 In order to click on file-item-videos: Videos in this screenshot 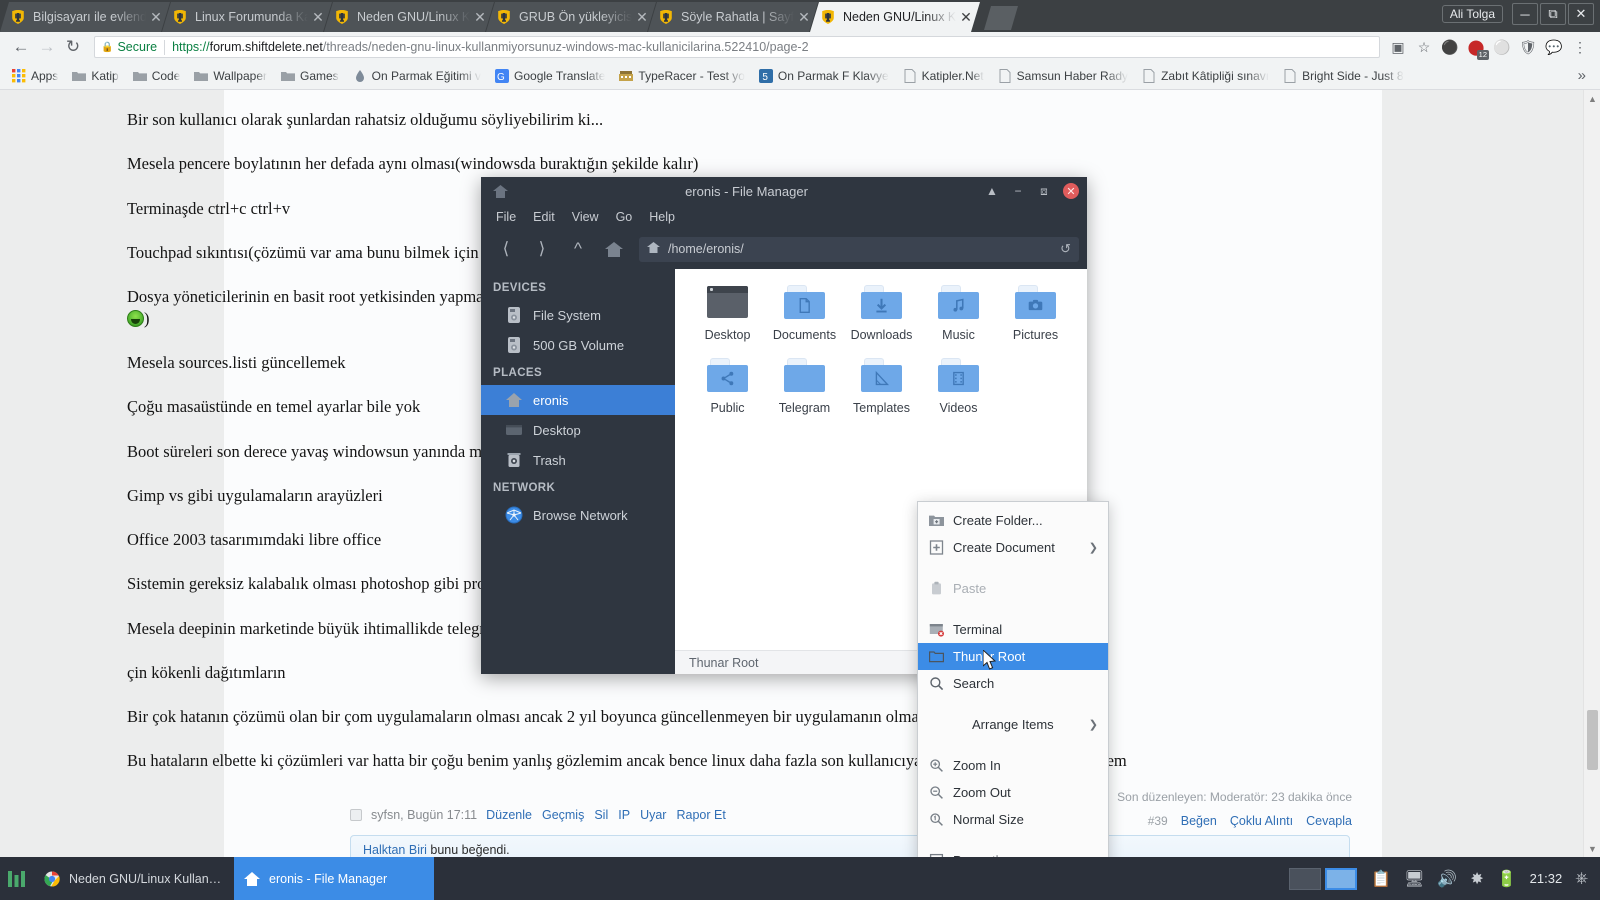, I will do `click(958, 384)`.